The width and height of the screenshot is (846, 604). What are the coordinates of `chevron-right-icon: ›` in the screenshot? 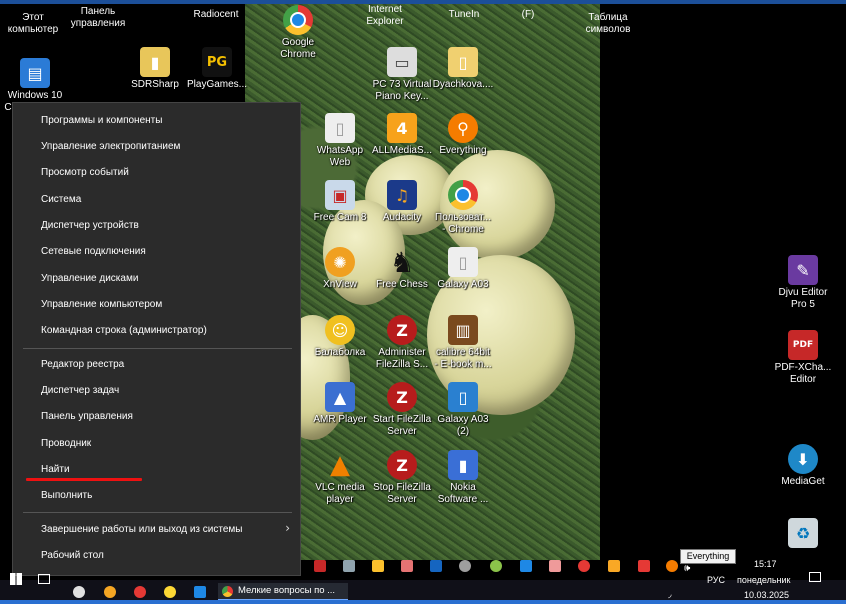 It's located at (287, 528).